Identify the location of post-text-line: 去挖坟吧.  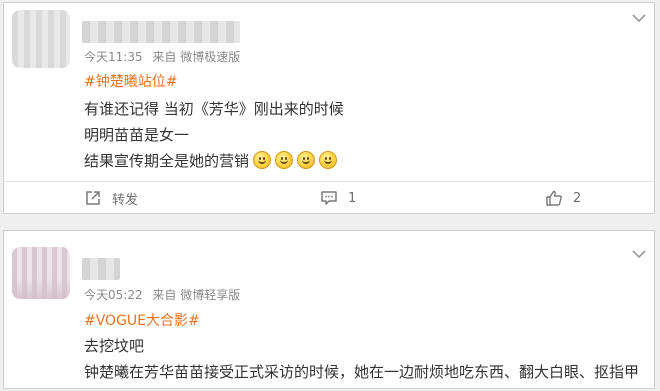
(114, 346).